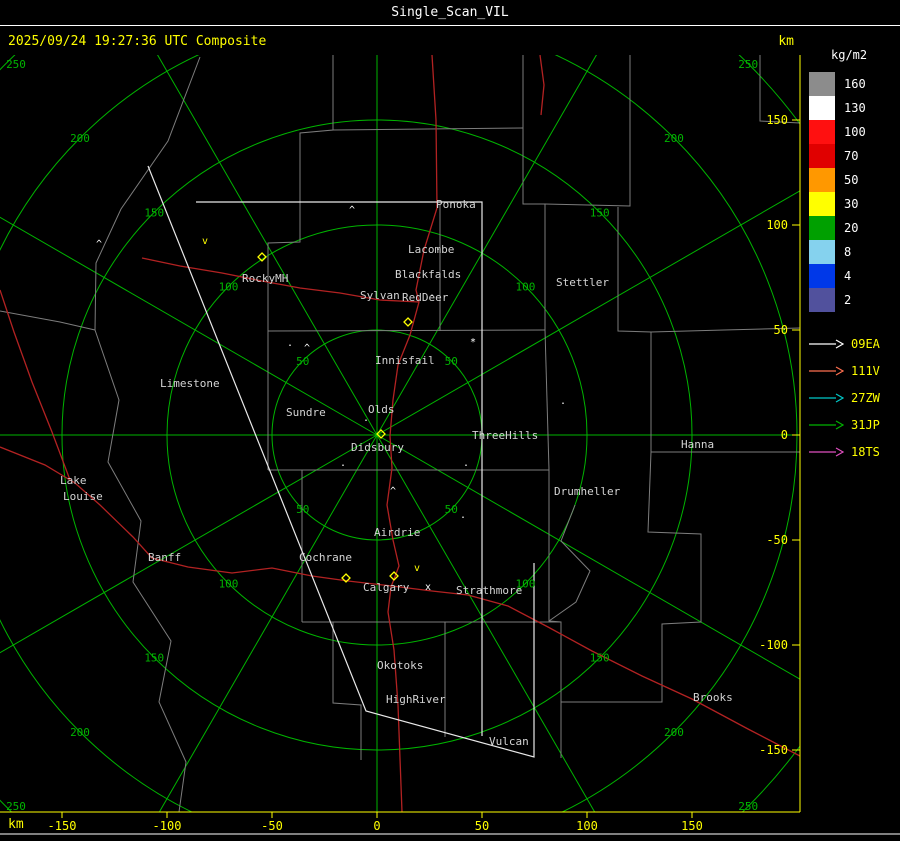 This screenshot has width=900, height=841. I want to click on legend-row: 50, so click(852, 180).